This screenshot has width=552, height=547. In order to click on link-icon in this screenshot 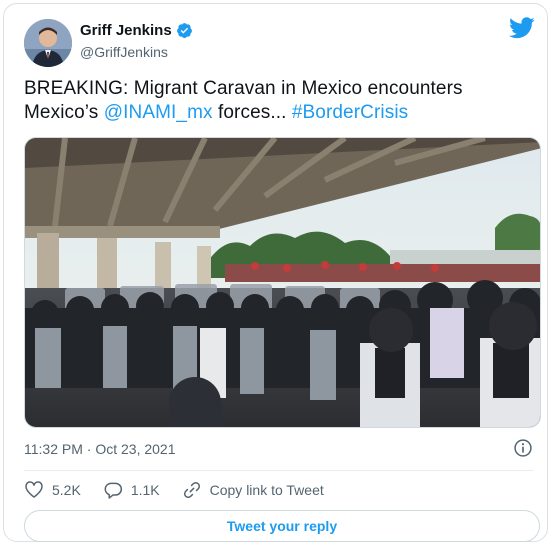, I will do `click(191, 490)`.